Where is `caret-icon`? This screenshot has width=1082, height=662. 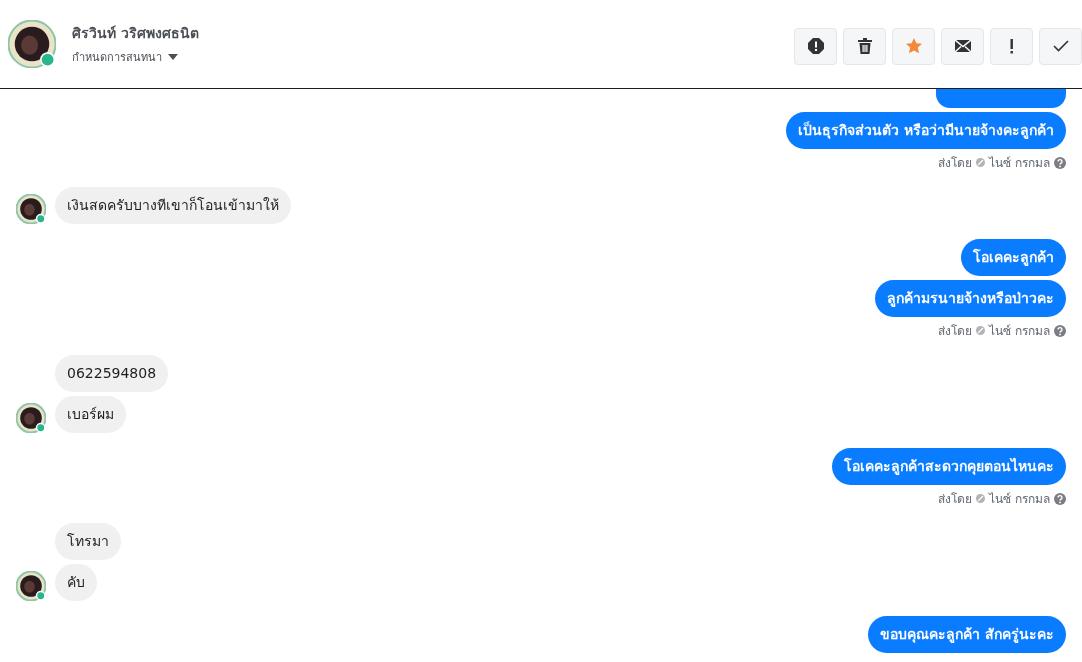 caret-icon is located at coordinates (173, 57).